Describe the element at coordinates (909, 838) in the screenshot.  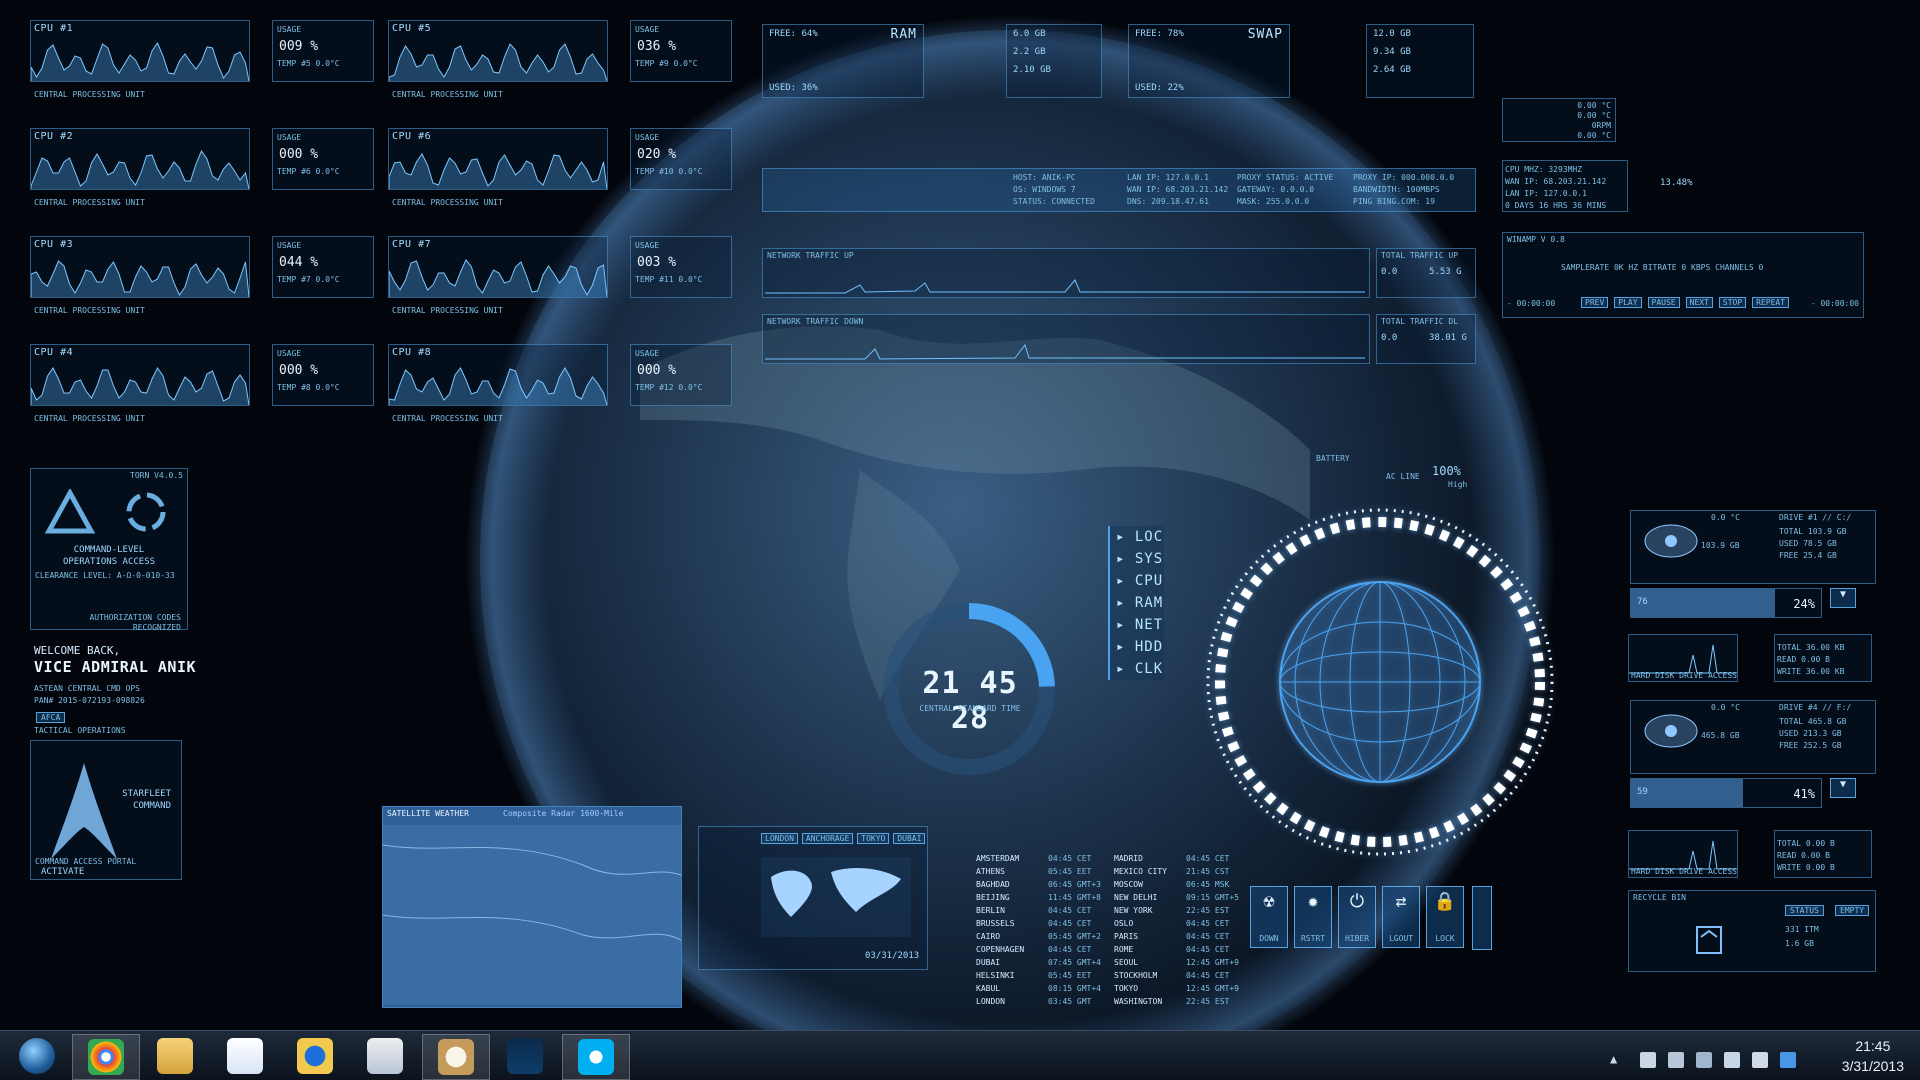
I see `timezone-tab: DUBAI` at that location.